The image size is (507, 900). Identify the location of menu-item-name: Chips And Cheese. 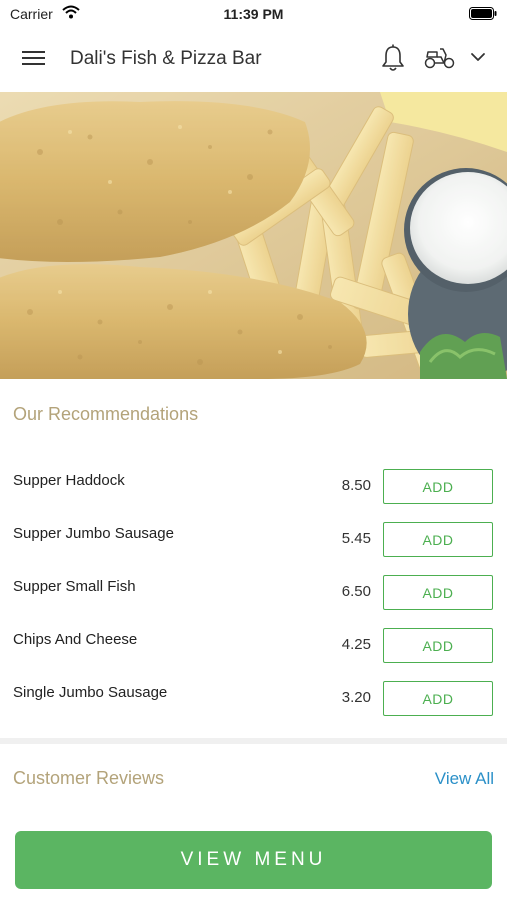
(75, 639).